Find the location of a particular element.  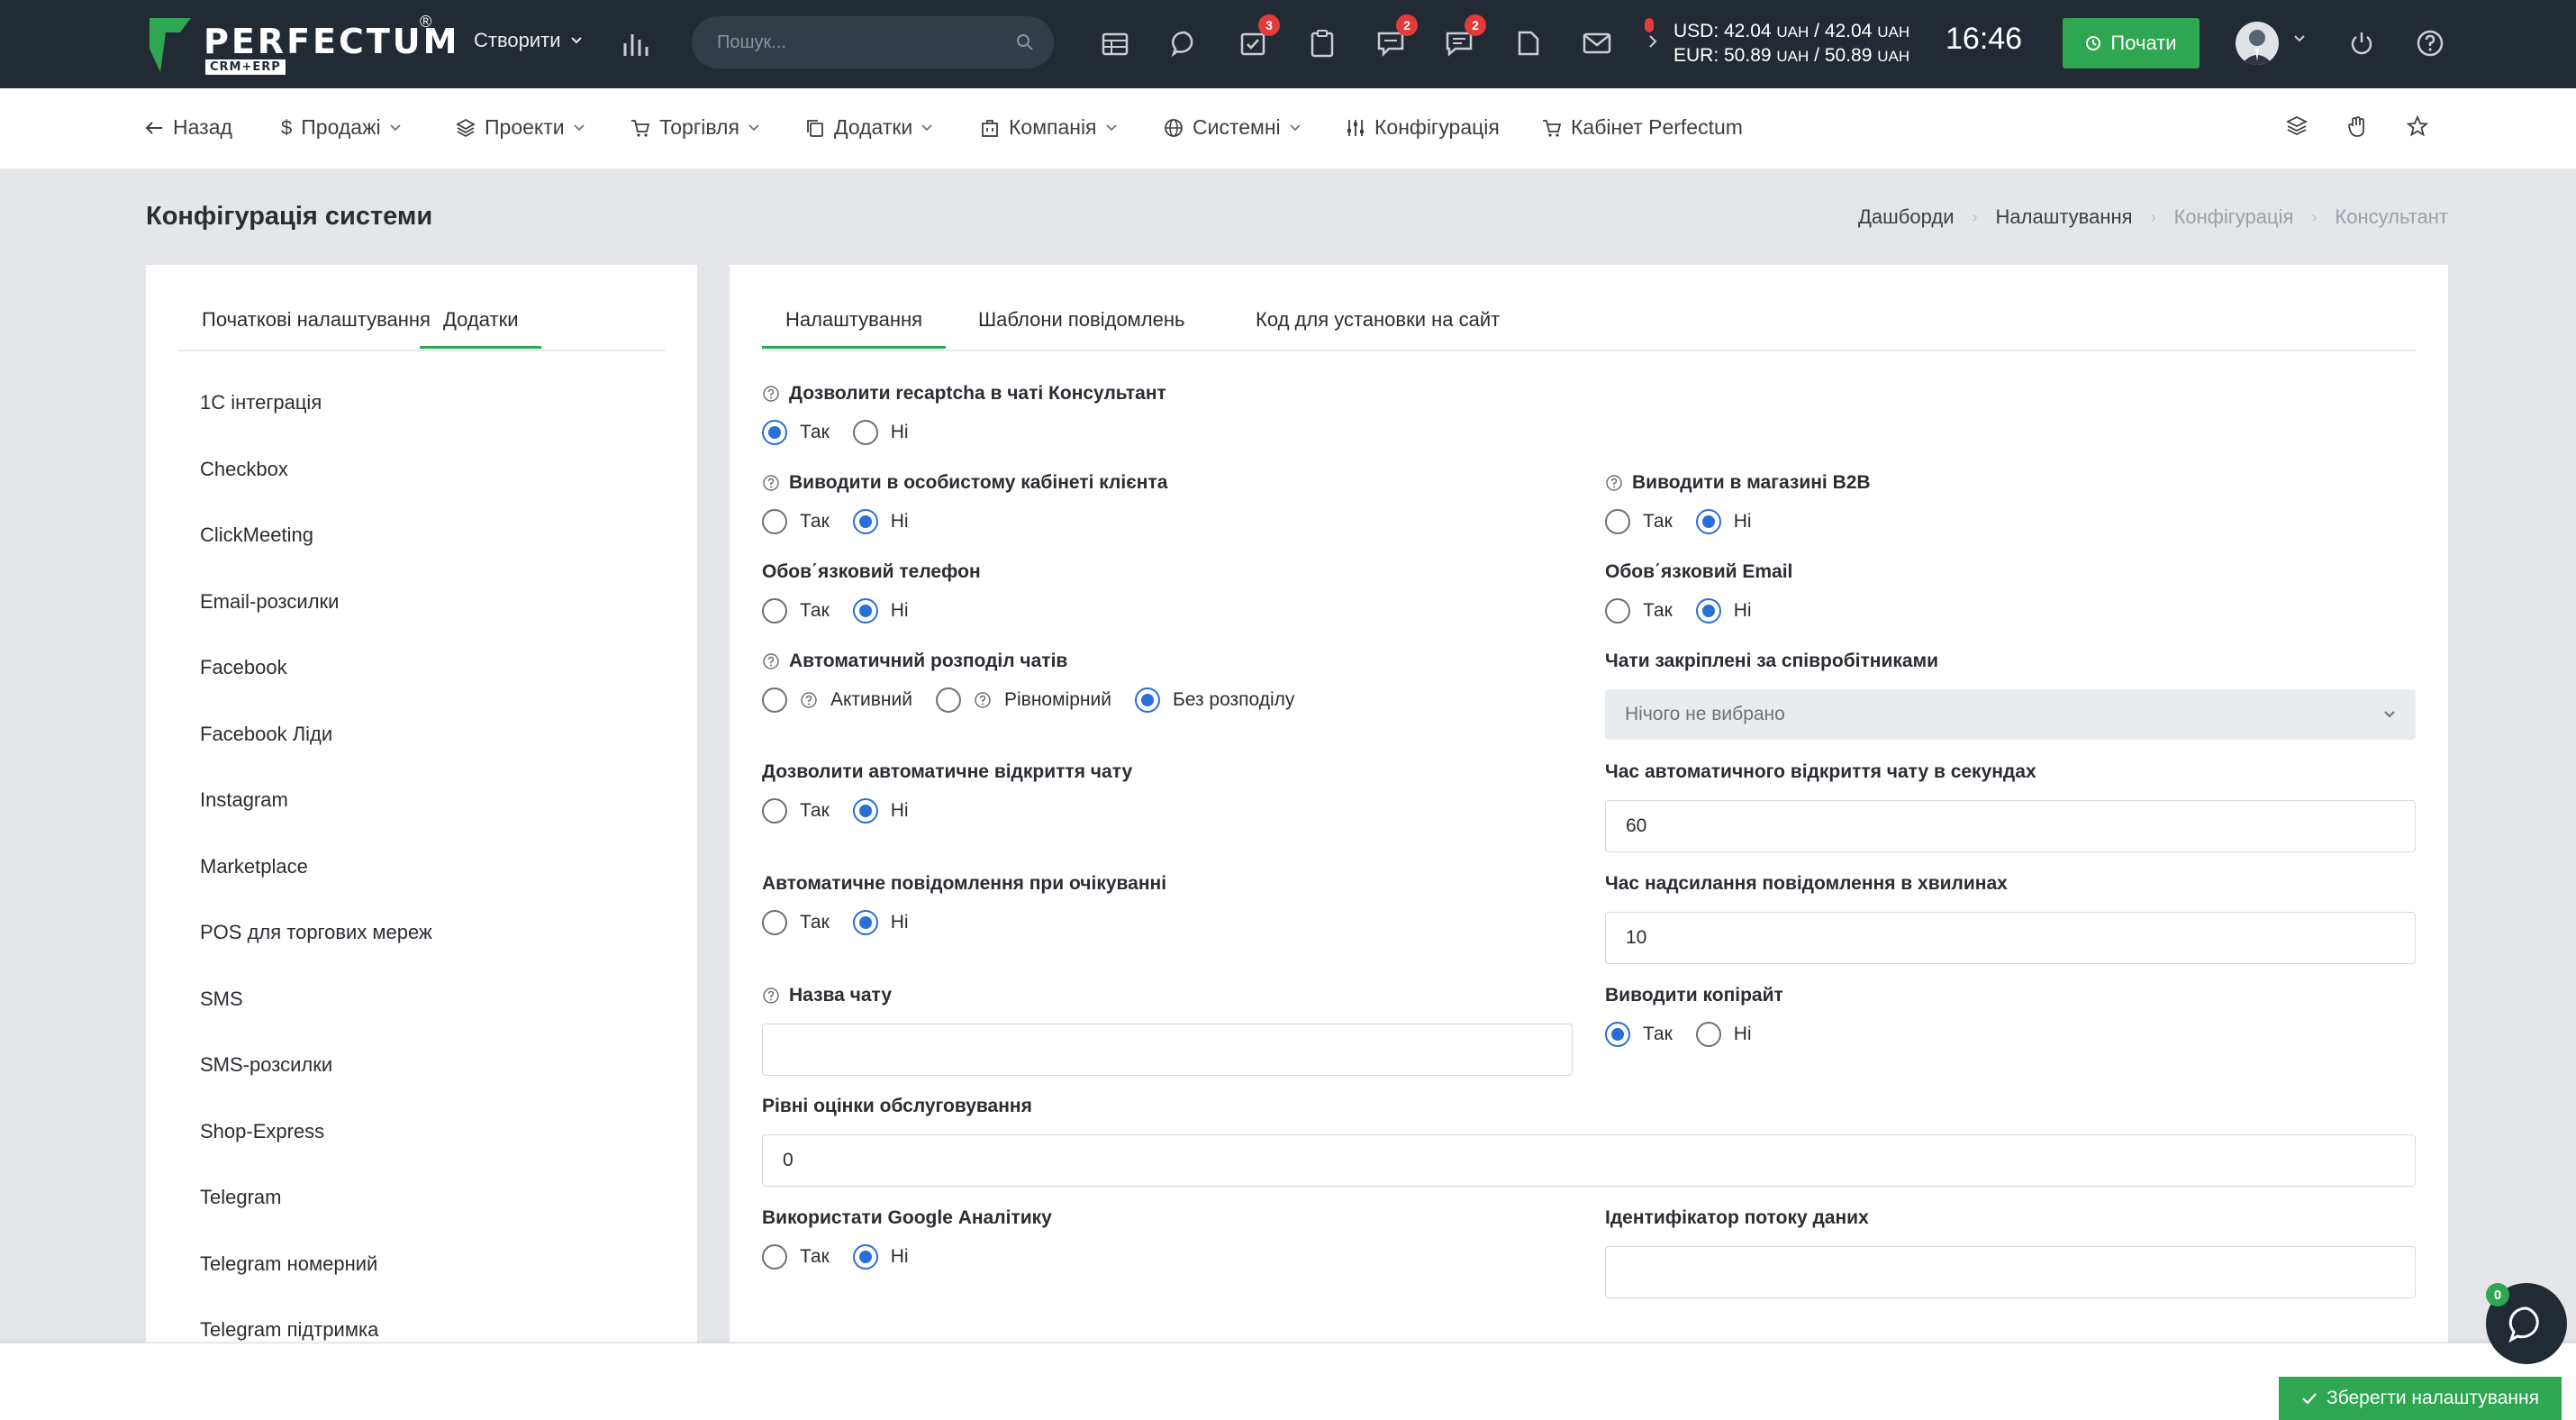

nav-projects: Проекти is located at coordinates (520, 128).